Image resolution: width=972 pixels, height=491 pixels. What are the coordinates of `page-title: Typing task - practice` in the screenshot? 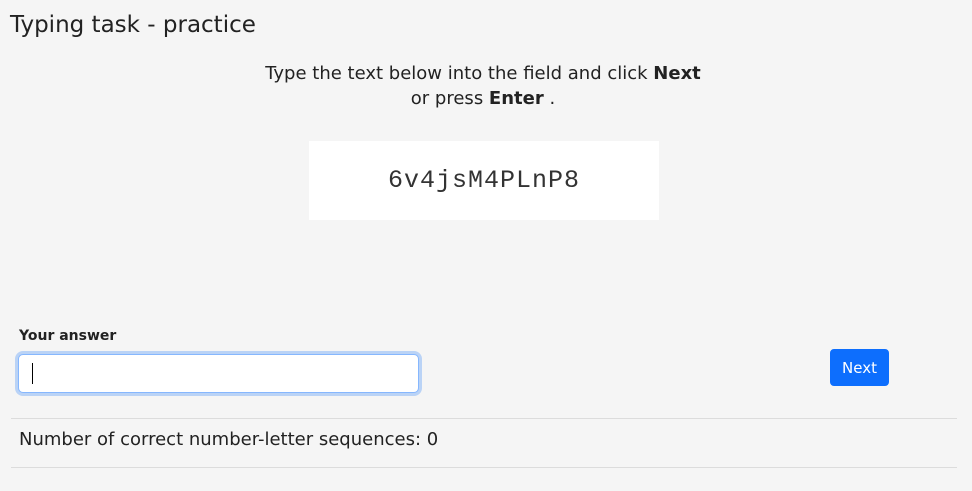 It's located at (133, 25).